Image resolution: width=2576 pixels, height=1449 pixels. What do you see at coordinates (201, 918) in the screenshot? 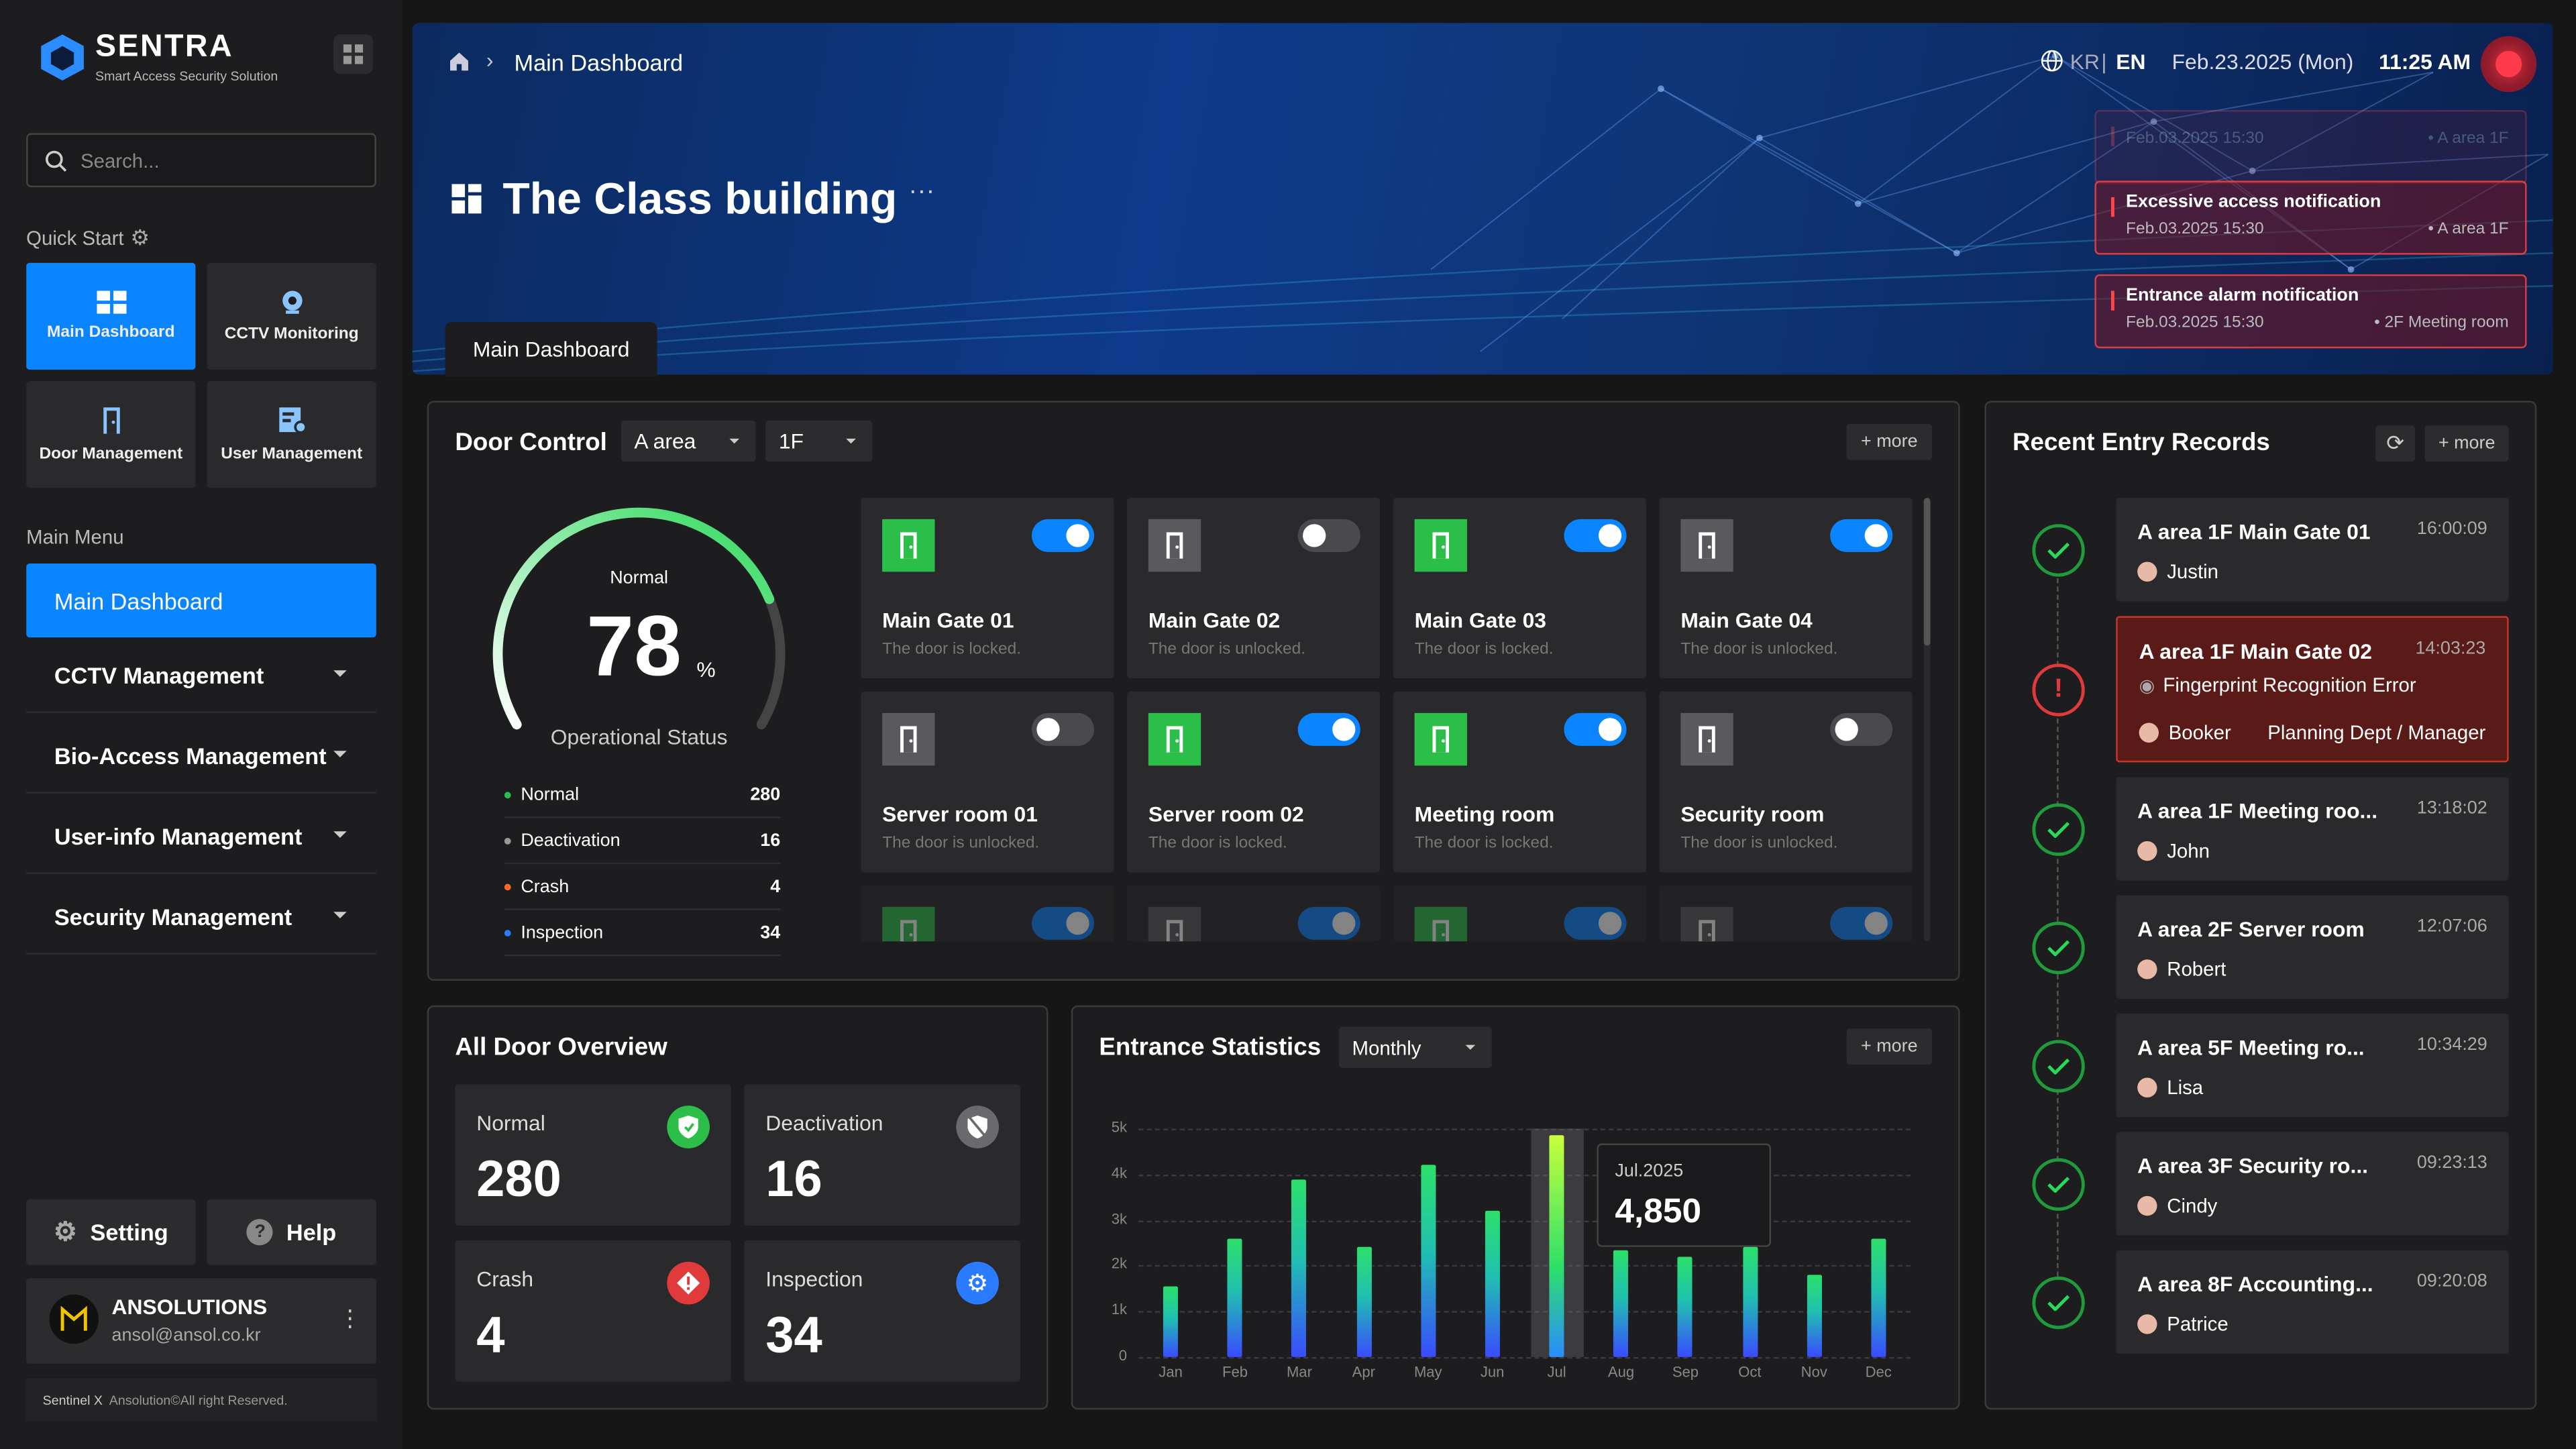
I see `menu-item-security: Security Management` at bounding box center [201, 918].